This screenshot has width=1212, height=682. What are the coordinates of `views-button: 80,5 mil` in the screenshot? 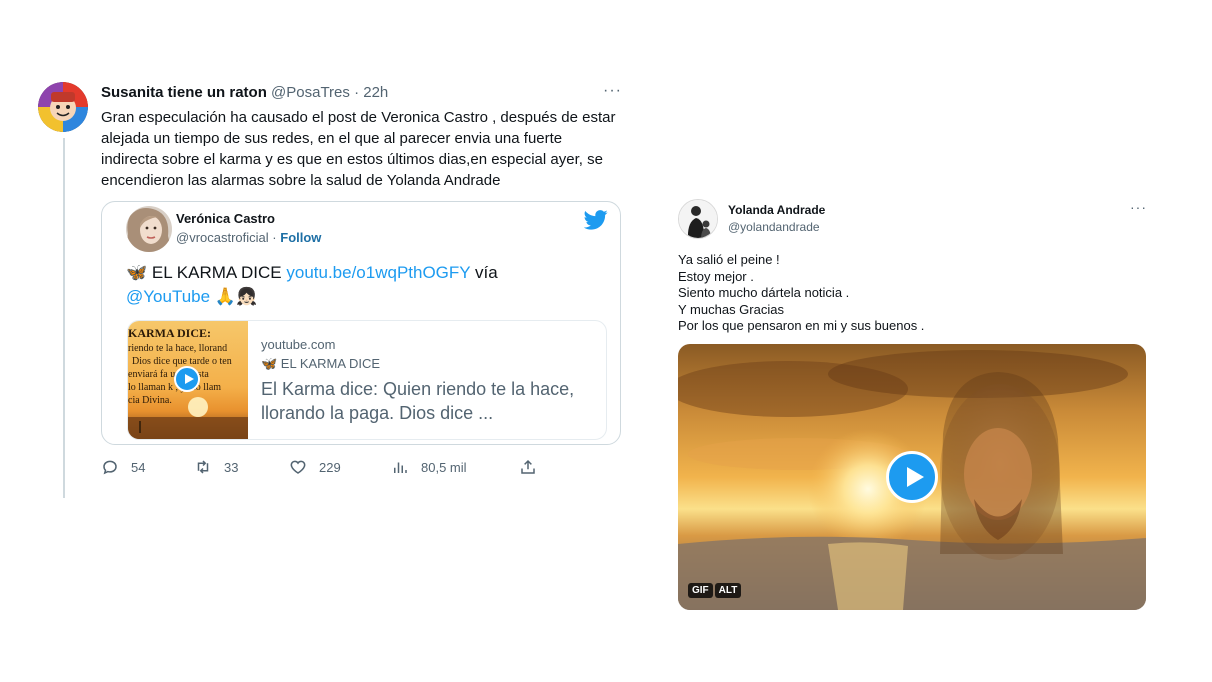 It's located at (429, 467).